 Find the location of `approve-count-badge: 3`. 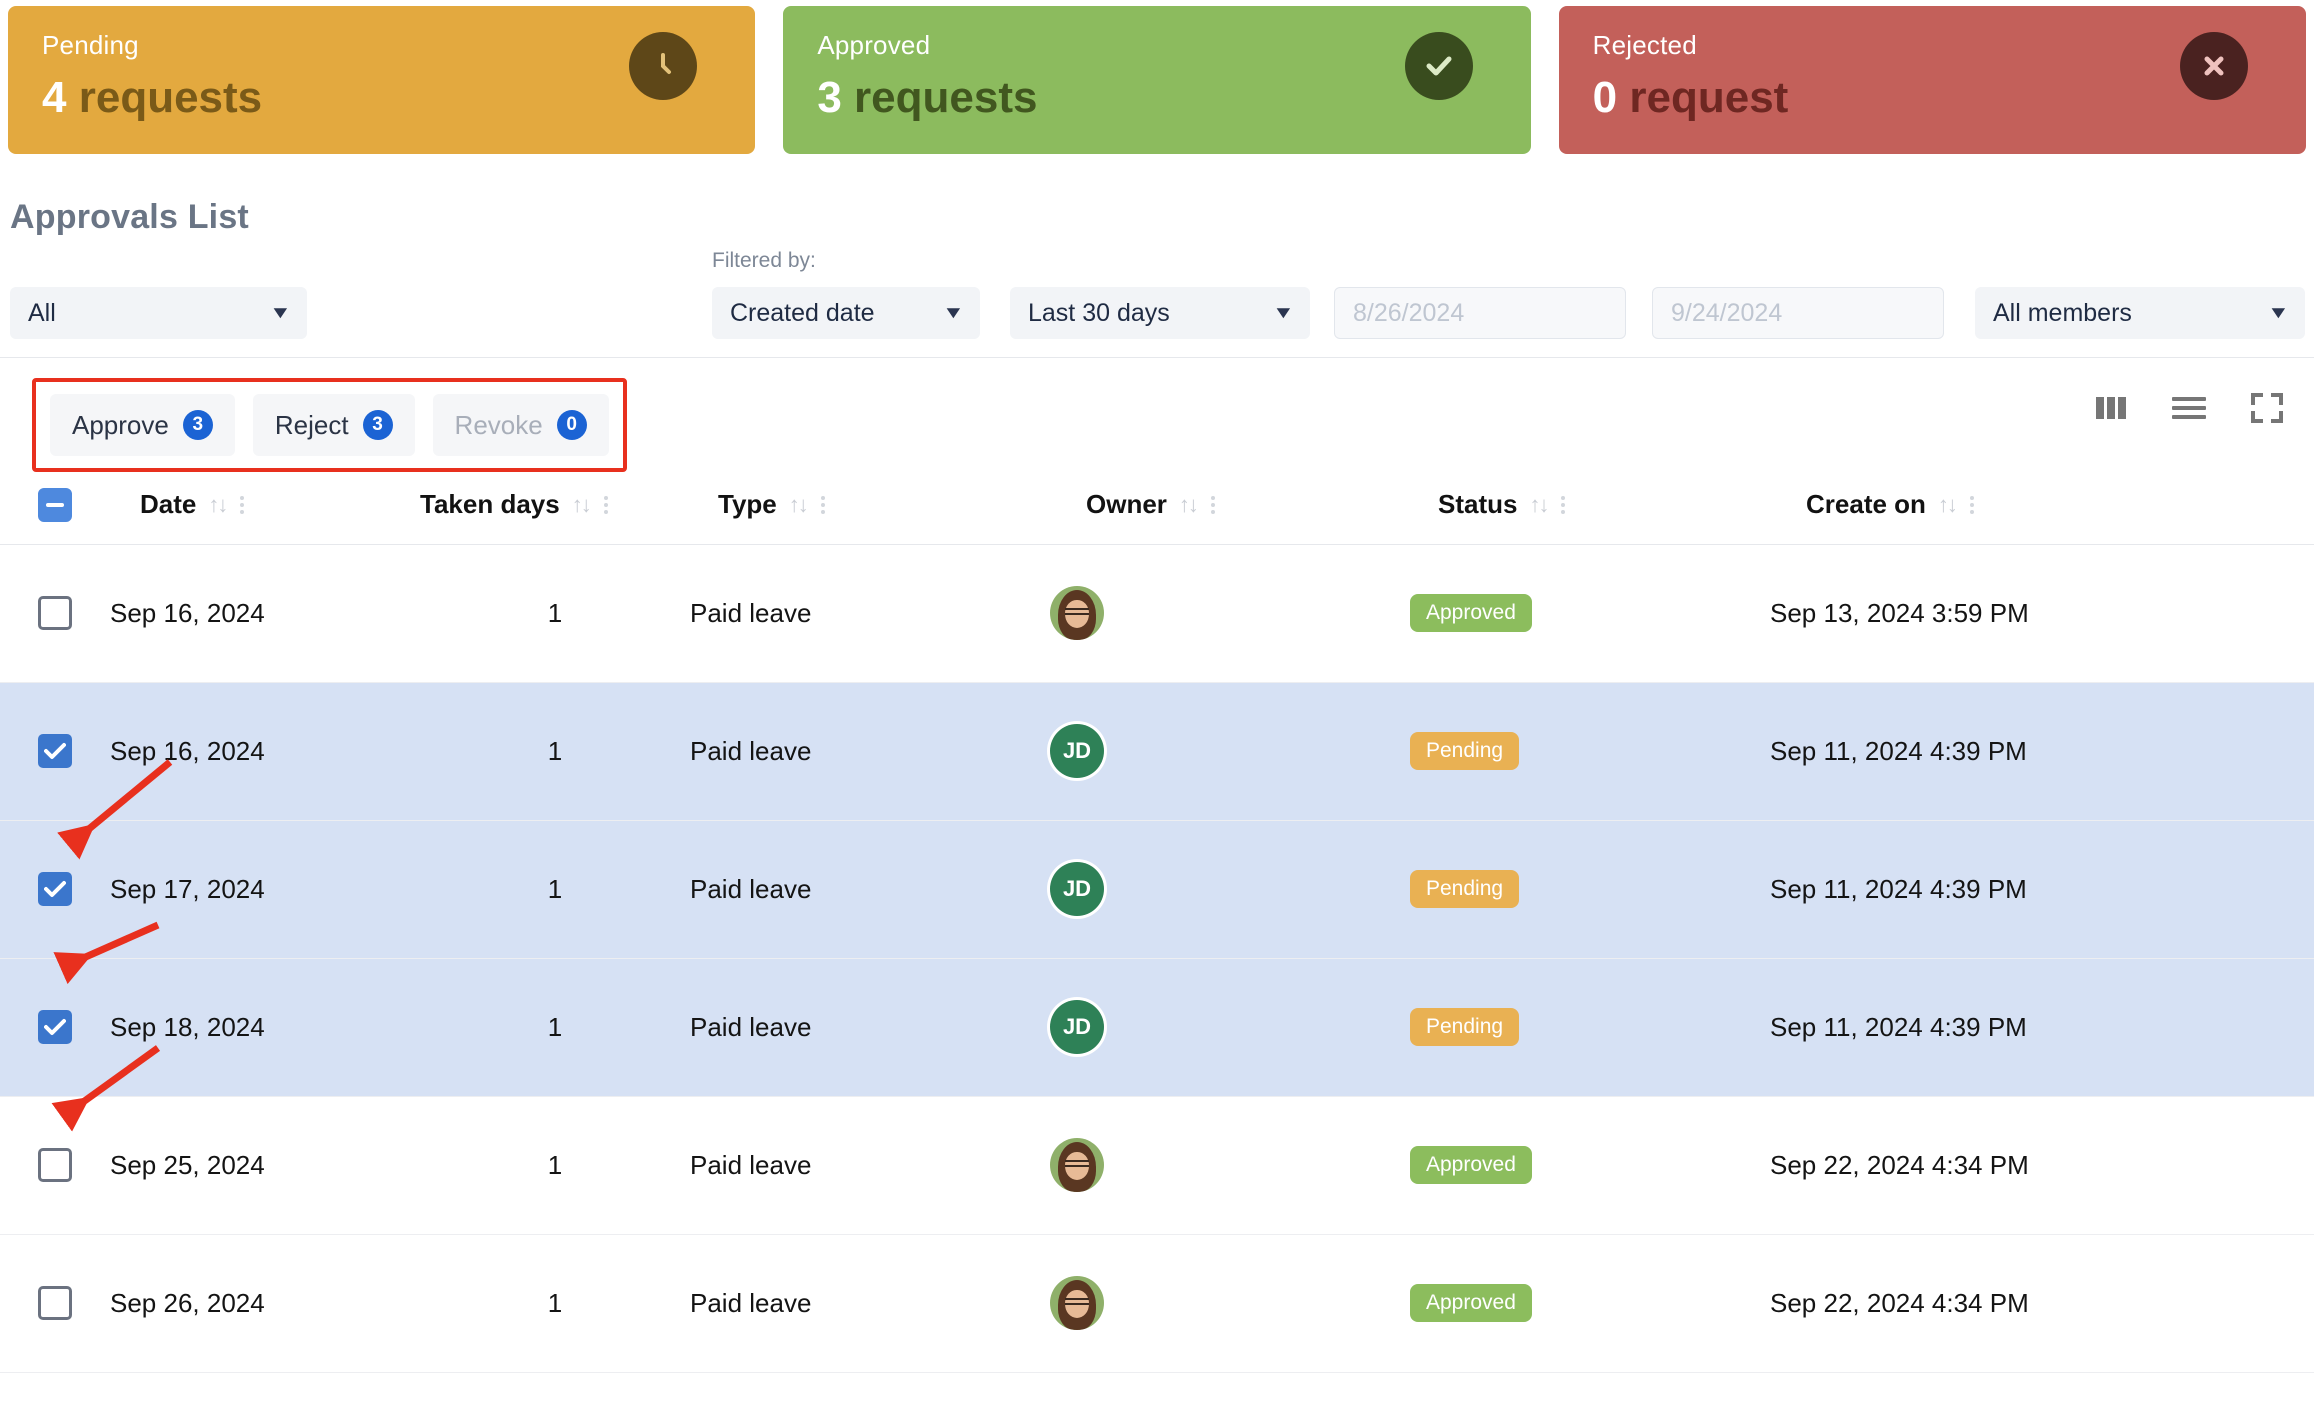

approve-count-badge: 3 is located at coordinates (197, 425).